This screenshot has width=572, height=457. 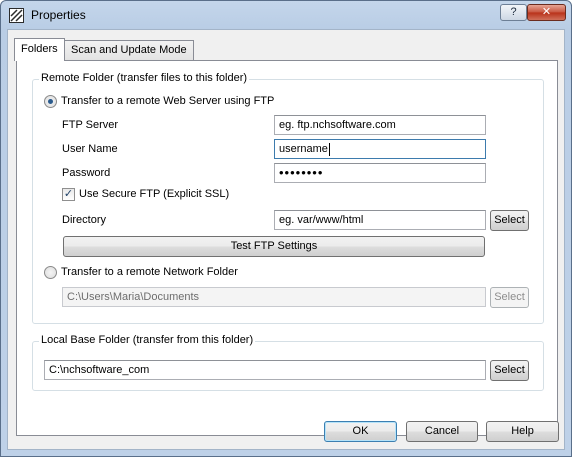 I want to click on local-folder-select-button: Select, so click(x=509, y=370).